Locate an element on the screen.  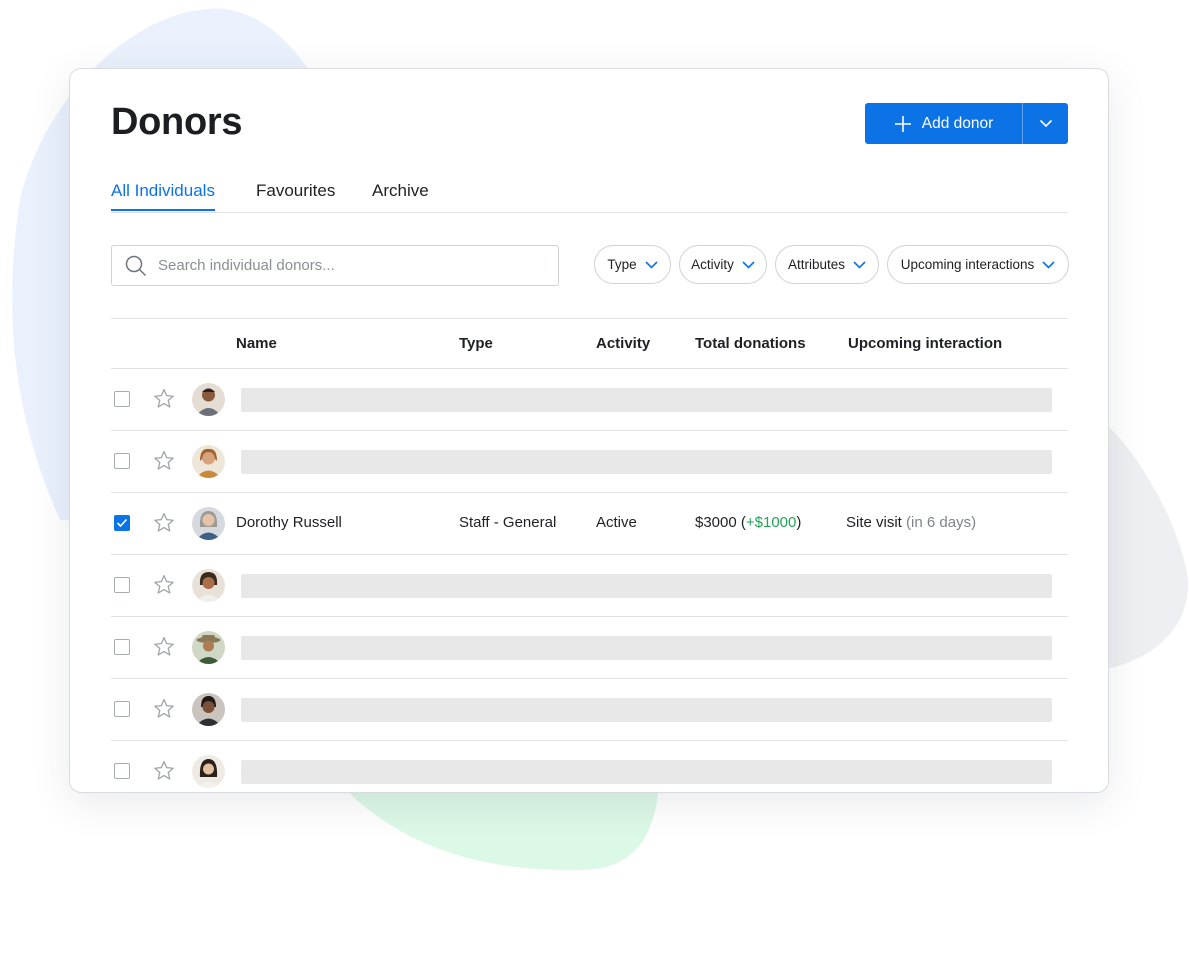
column-header-type: Type is located at coordinates (476, 343).